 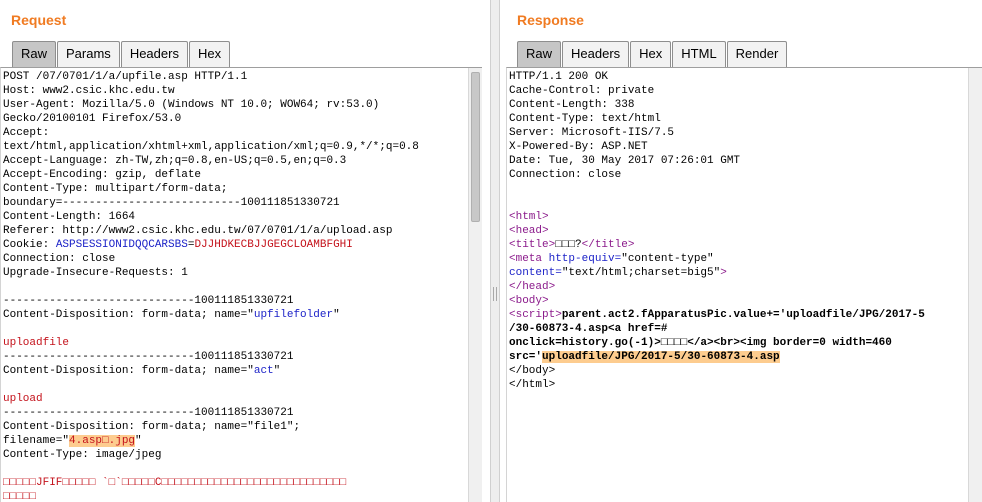 I want to click on filename-highlight: 4.asp□.jpg, so click(x=102, y=441).